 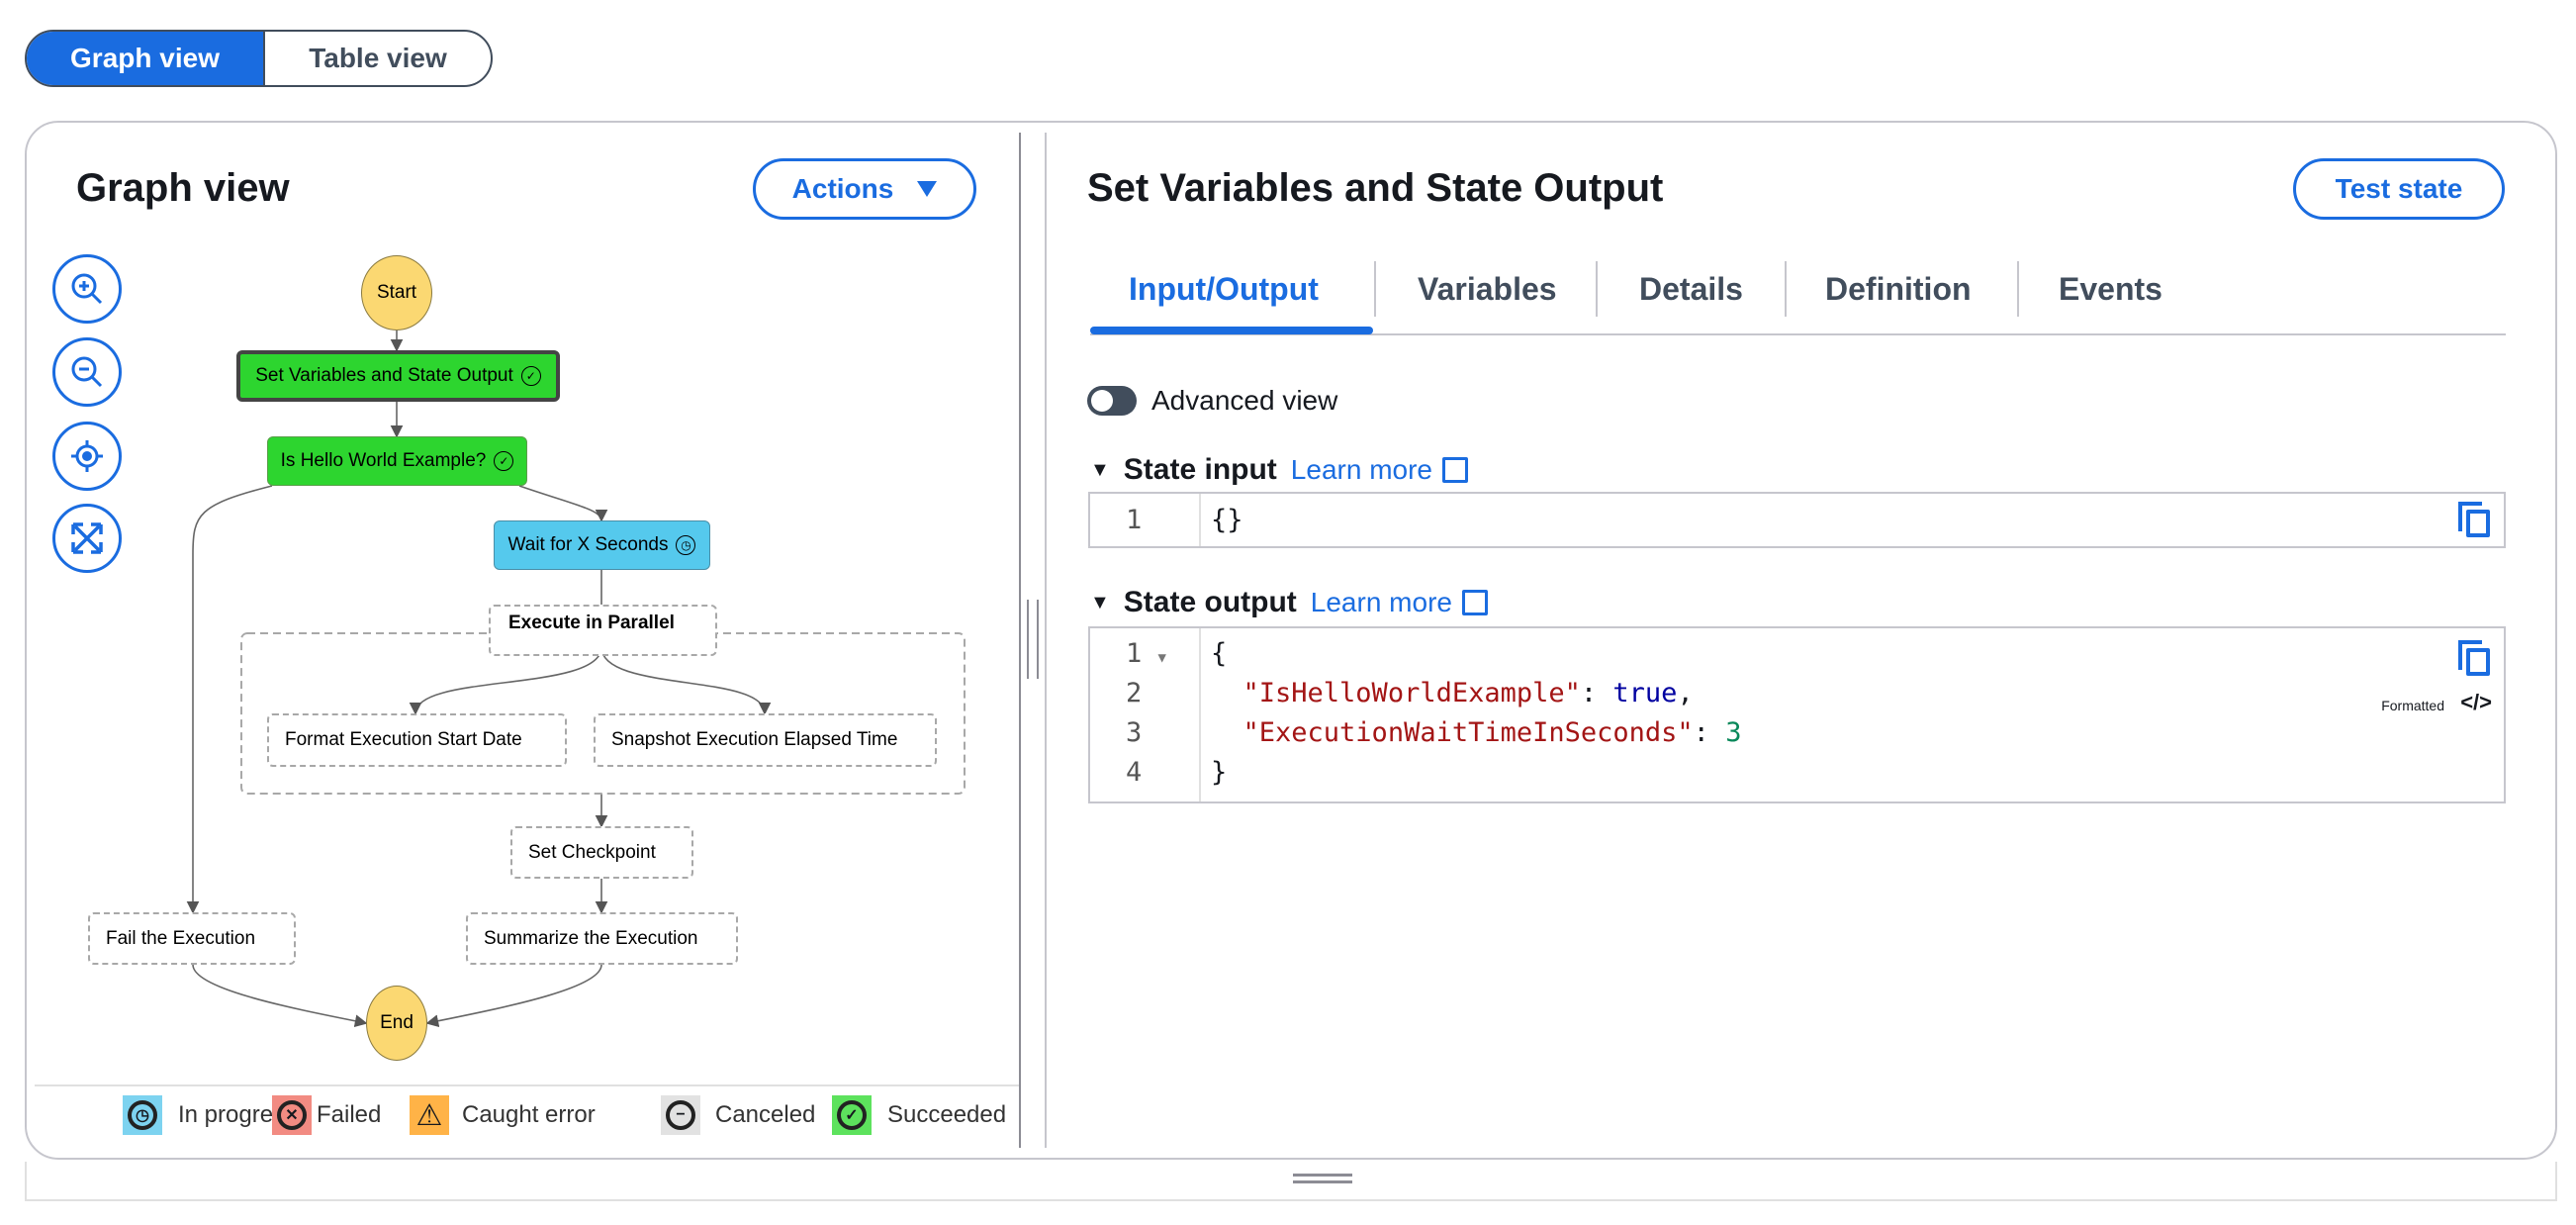 What do you see at coordinates (1134, 693) in the screenshot?
I see `line-number: 2` at bounding box center [1134, 693].